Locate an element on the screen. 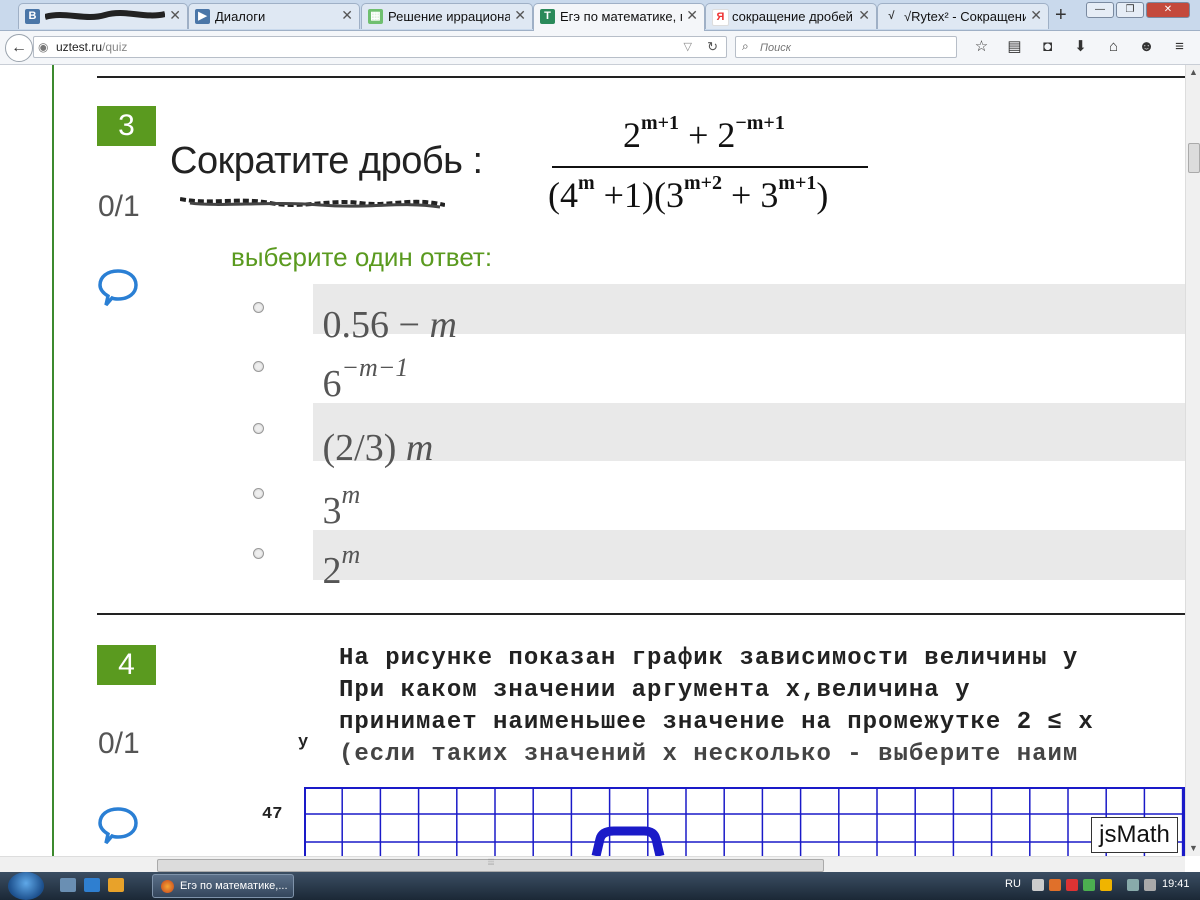  divider is located at coordinates (641, 614).